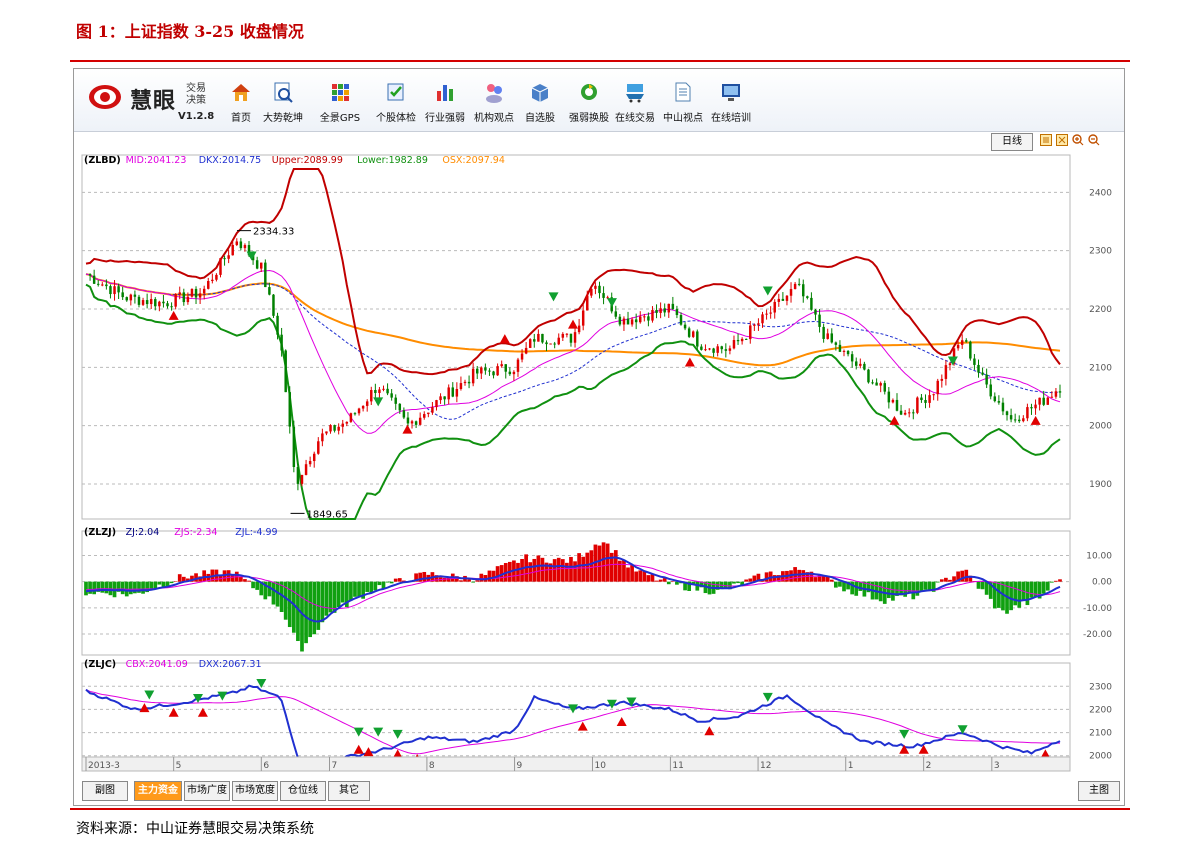 Image resolution: width=1191 pixels, height=858 pixels. I want to click on toolbar-button-3: 全景GPS, so click(340, 102).